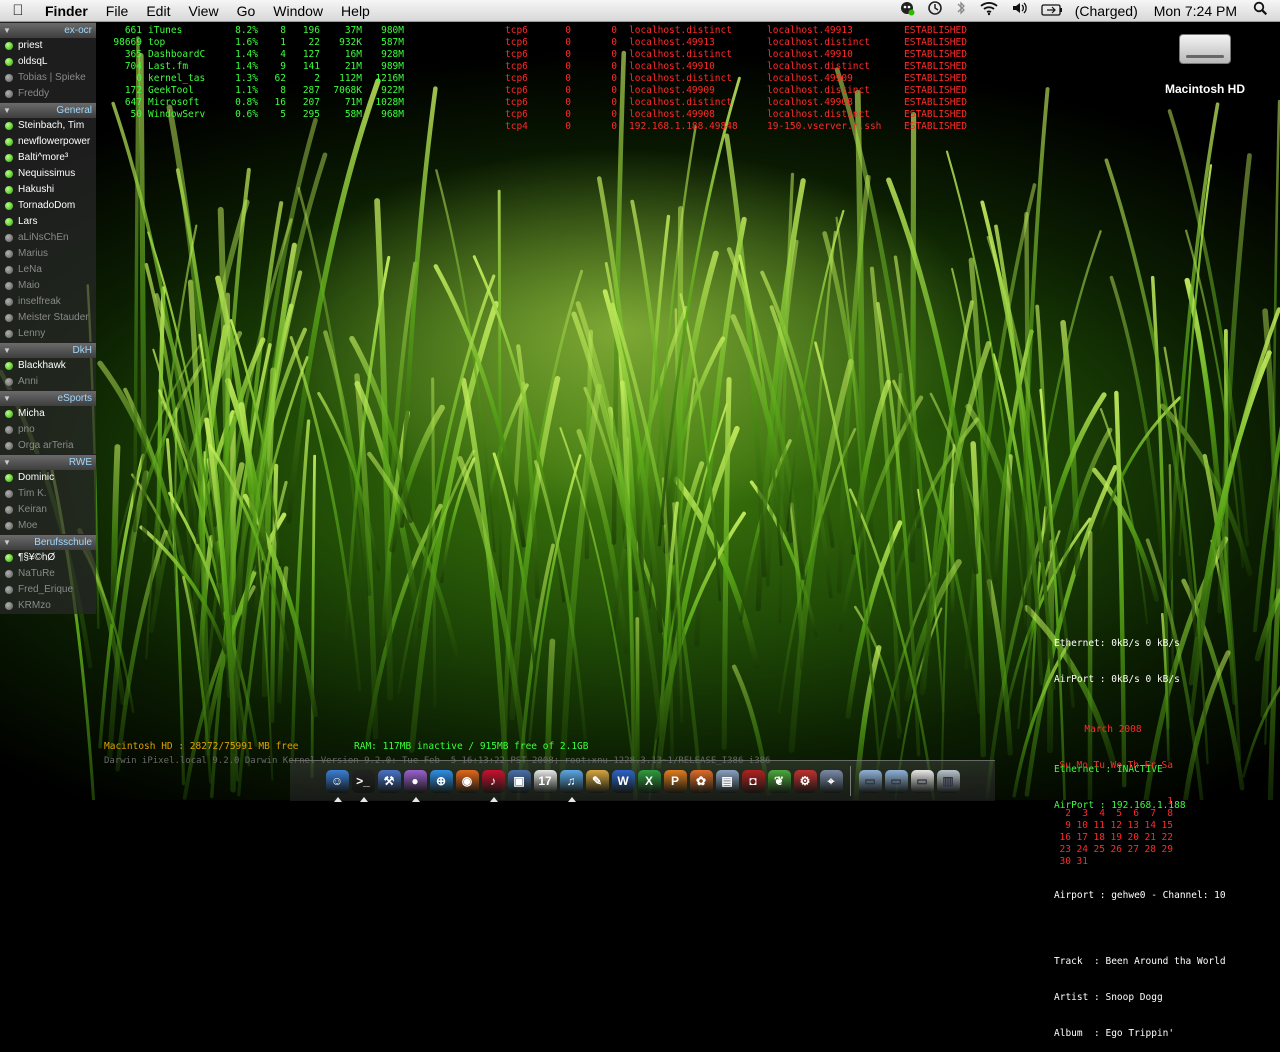  I want to click on dock-preview-icon: ▤, so click(727, 781).